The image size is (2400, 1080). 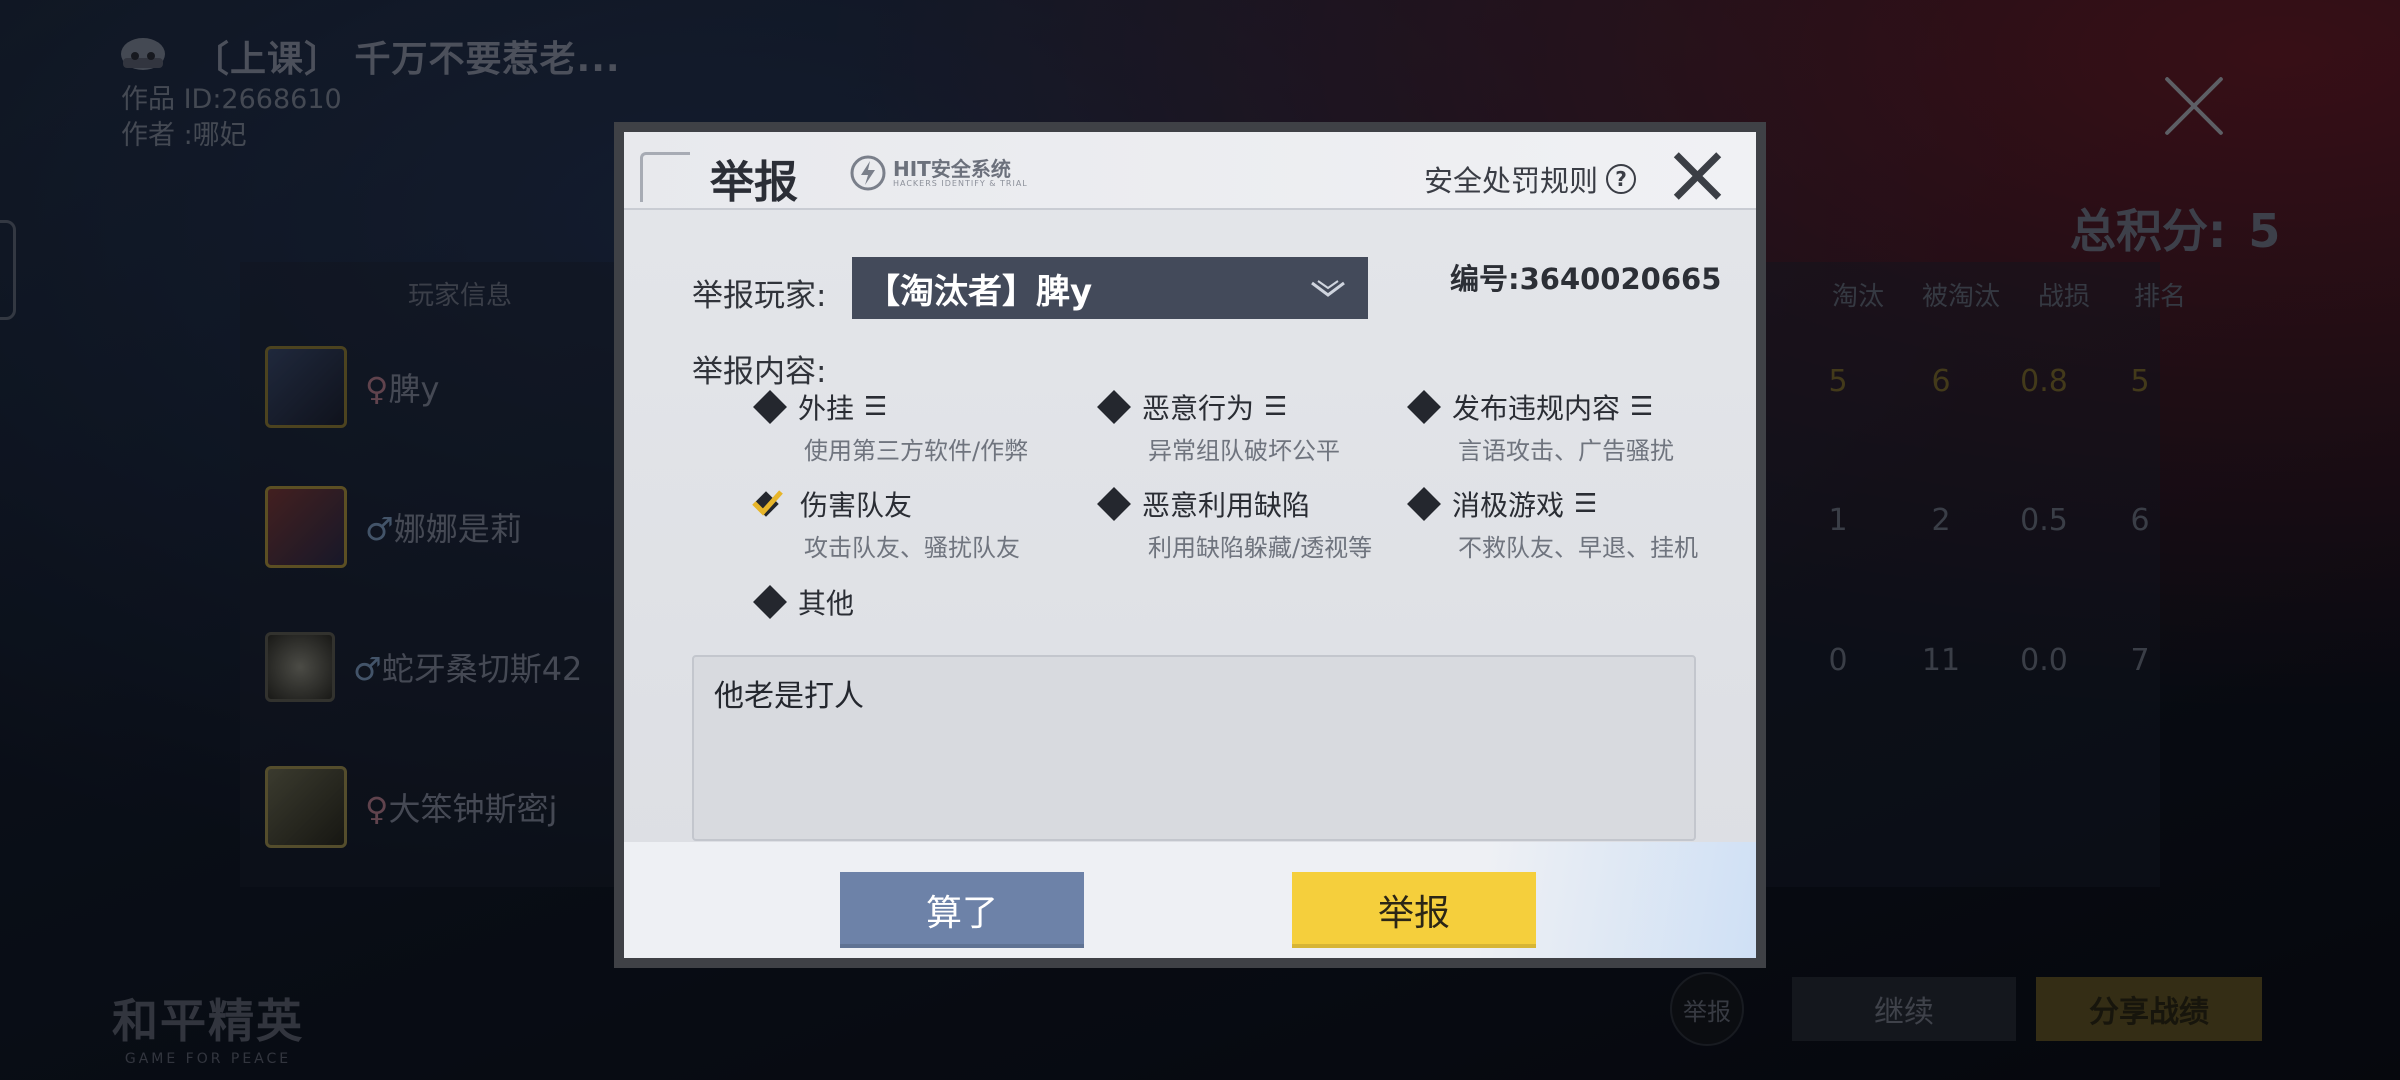 What do you see at coordinates (754, 182) in the screenshot?
I see `dialog-title: 举报` at bounding box center [754, 182].